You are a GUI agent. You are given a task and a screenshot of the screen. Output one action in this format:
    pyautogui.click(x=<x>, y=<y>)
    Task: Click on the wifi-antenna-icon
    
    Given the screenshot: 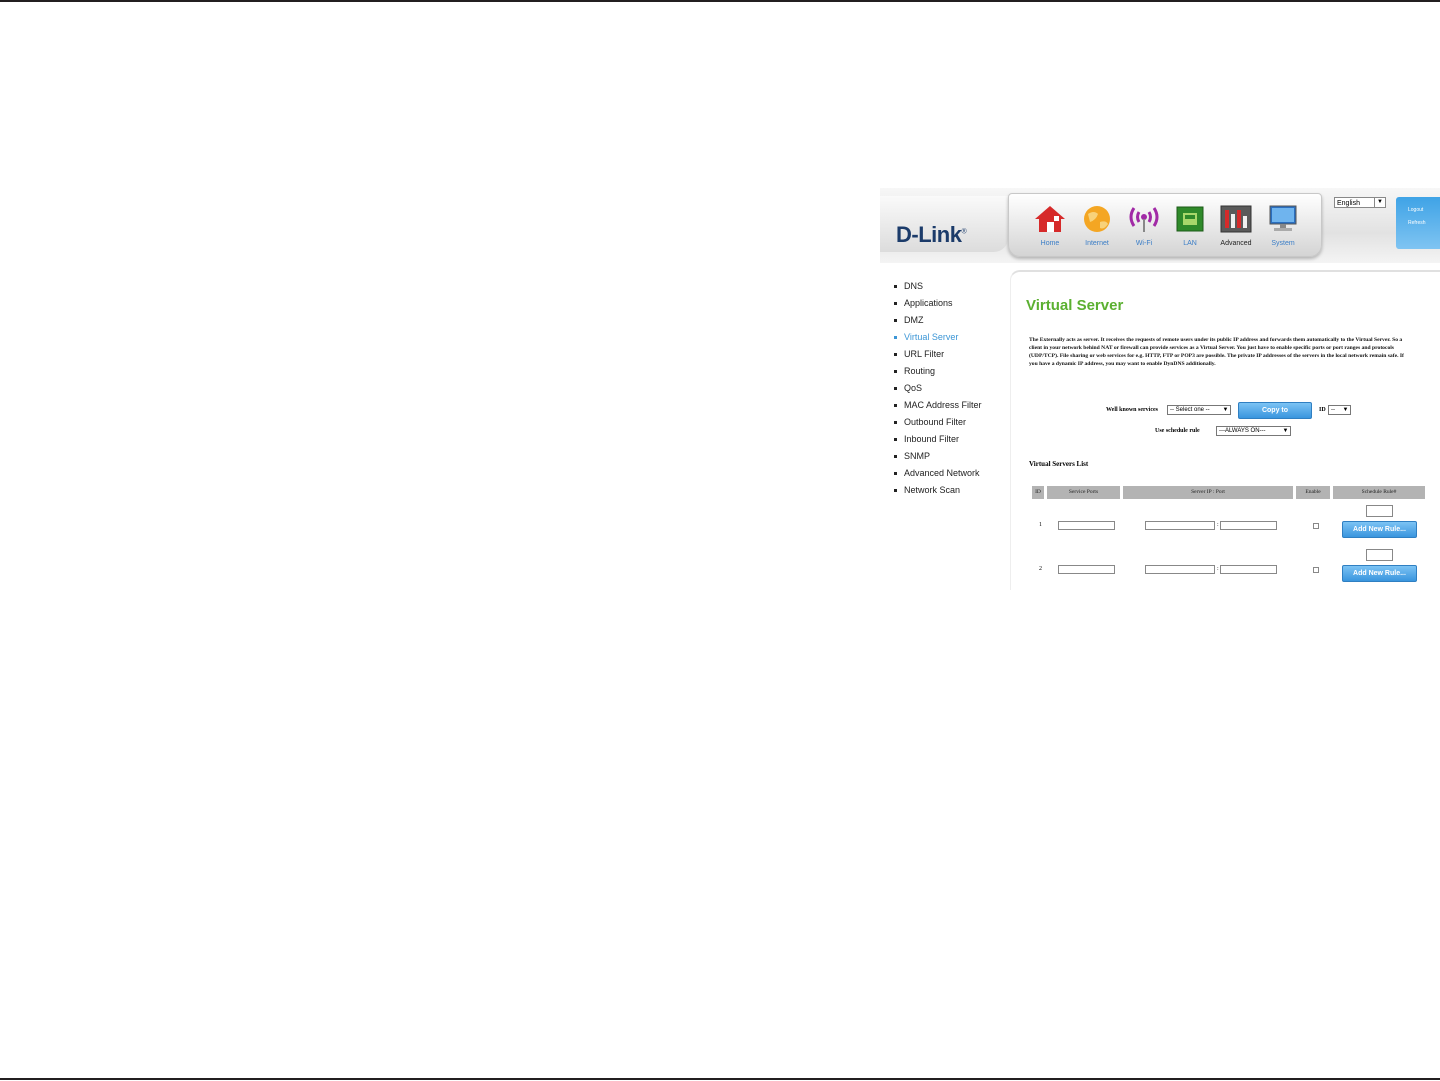 What is the action you would take?
    pyautogui.click(x=1144, y=219)
    